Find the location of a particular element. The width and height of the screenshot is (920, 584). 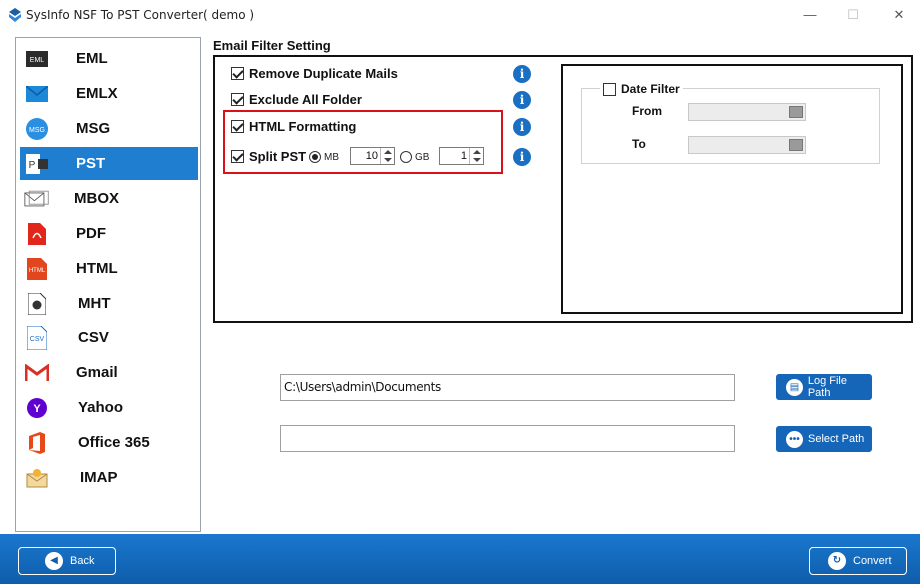

select-path-input is located at coordinates (507, 438).